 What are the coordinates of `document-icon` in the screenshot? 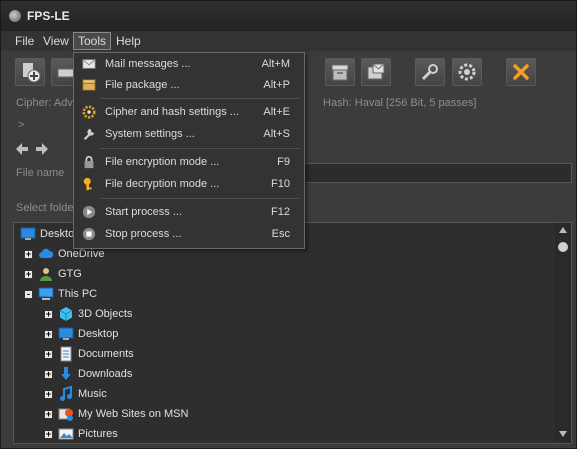 It's located at (66, 354).